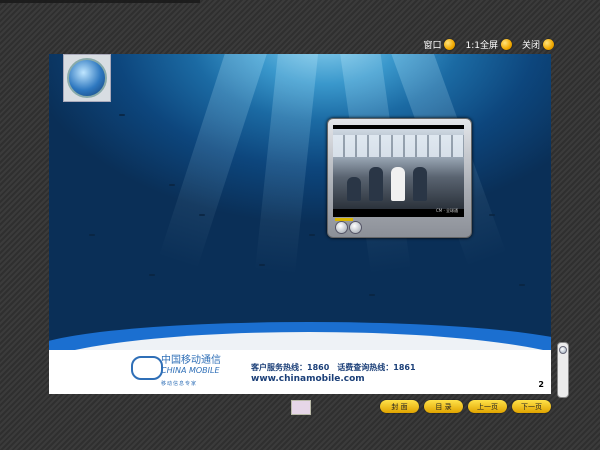  Describe the element at coordinates (506, 44) in the screenshot. I see `fullscreen-icon` at that location.